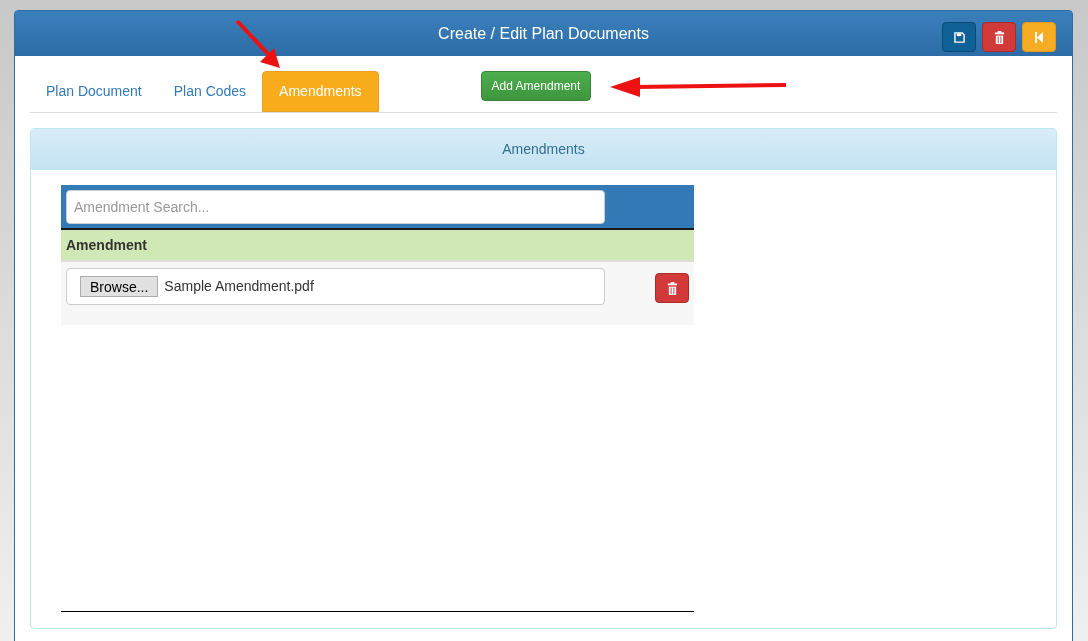  I want to click on back-button, so click(1039, 37).